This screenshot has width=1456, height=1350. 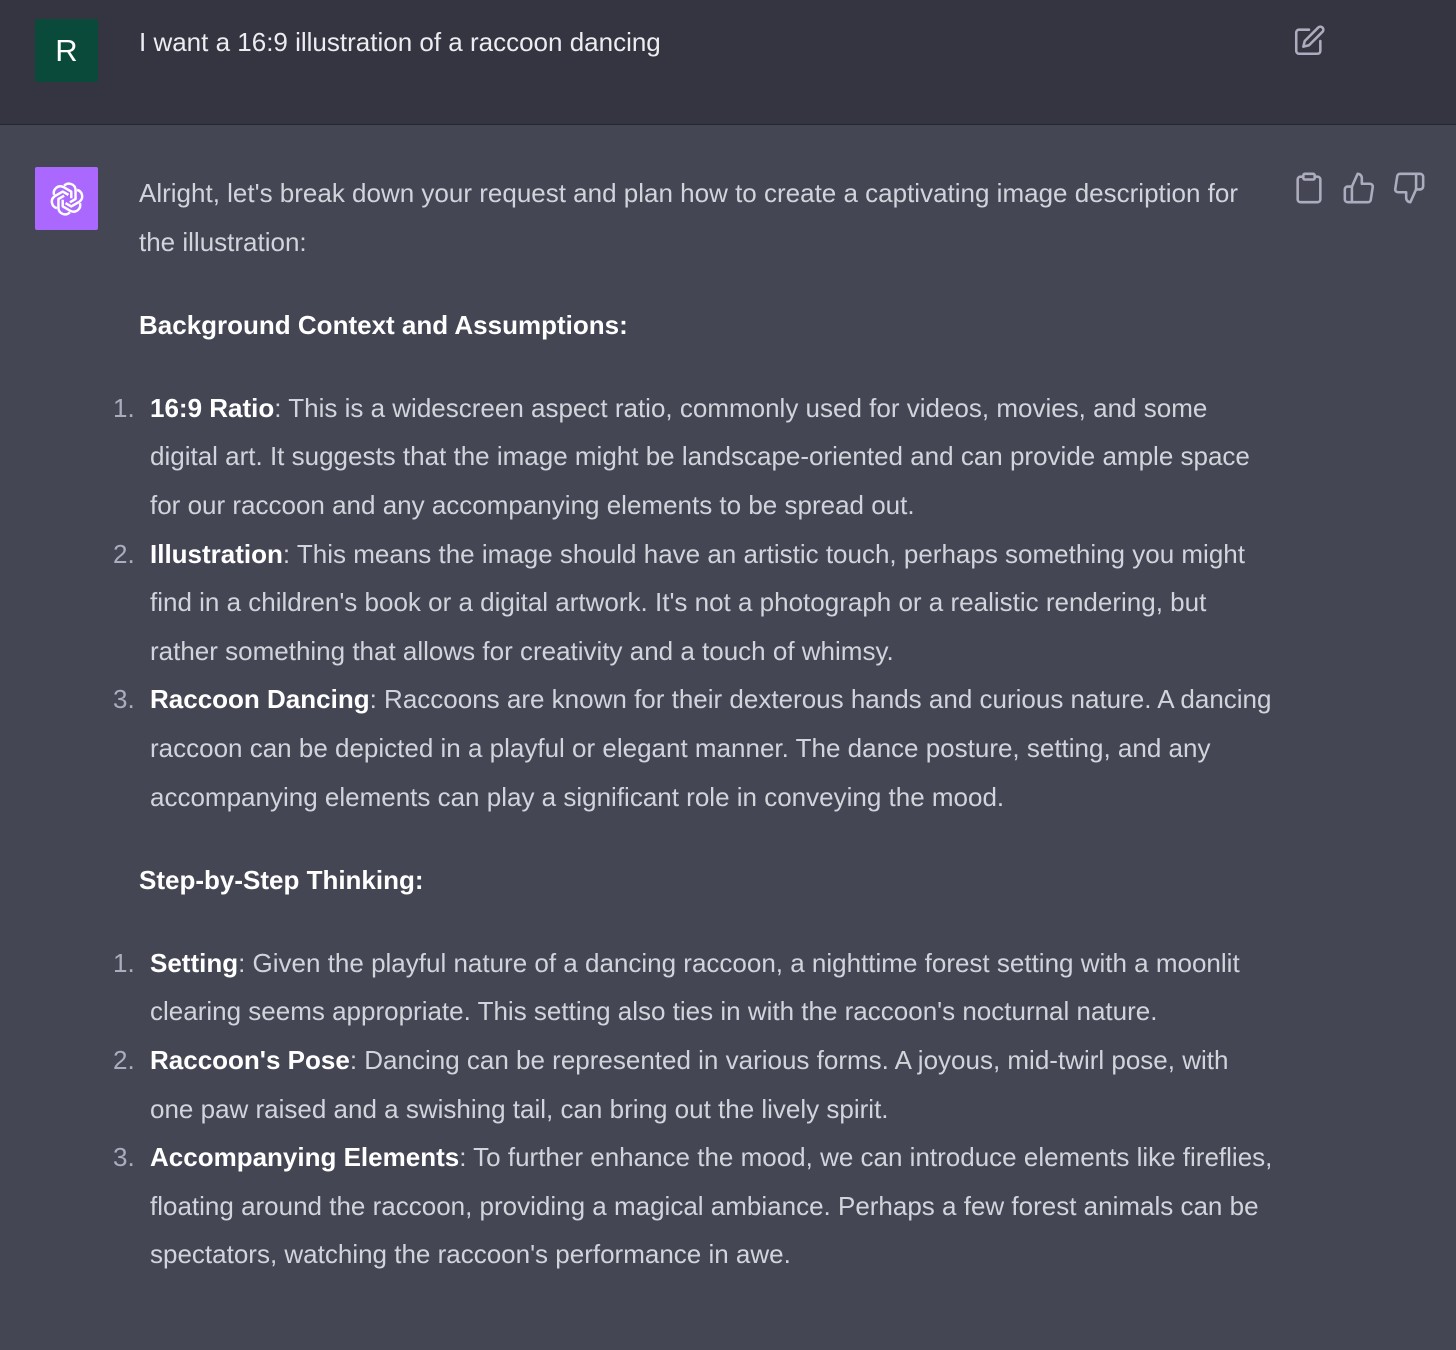 I want to click on list-term: Raccoon Dancing, so click(x=260, y=699).